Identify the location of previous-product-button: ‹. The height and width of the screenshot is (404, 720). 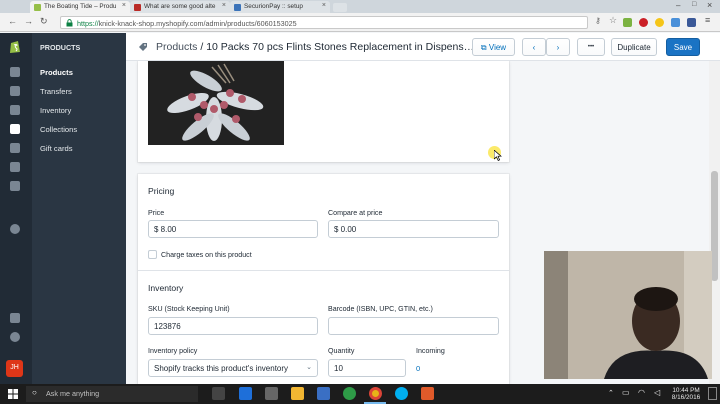
(534, 47).